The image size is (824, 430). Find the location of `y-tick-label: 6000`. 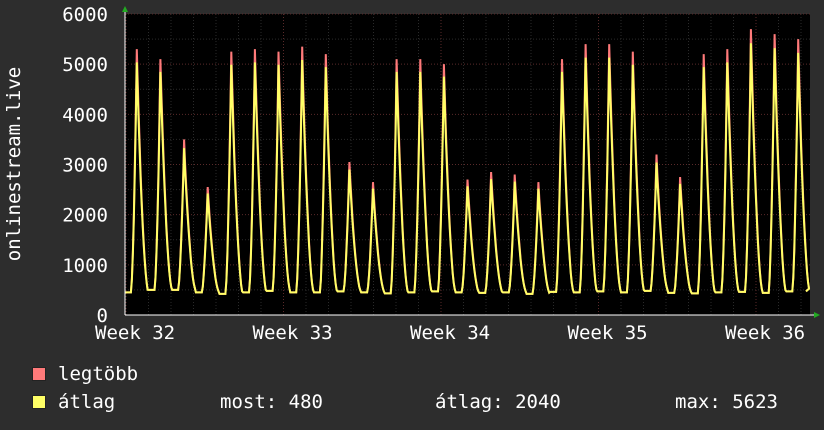

y-tick-label: 6000 is located at coordinates (85, 15).